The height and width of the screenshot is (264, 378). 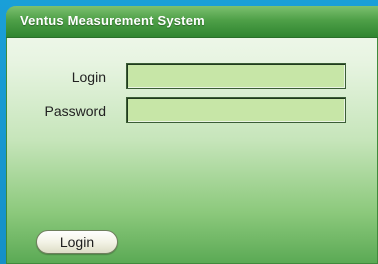 I want to click on password-field, so click(x=236, y=110).